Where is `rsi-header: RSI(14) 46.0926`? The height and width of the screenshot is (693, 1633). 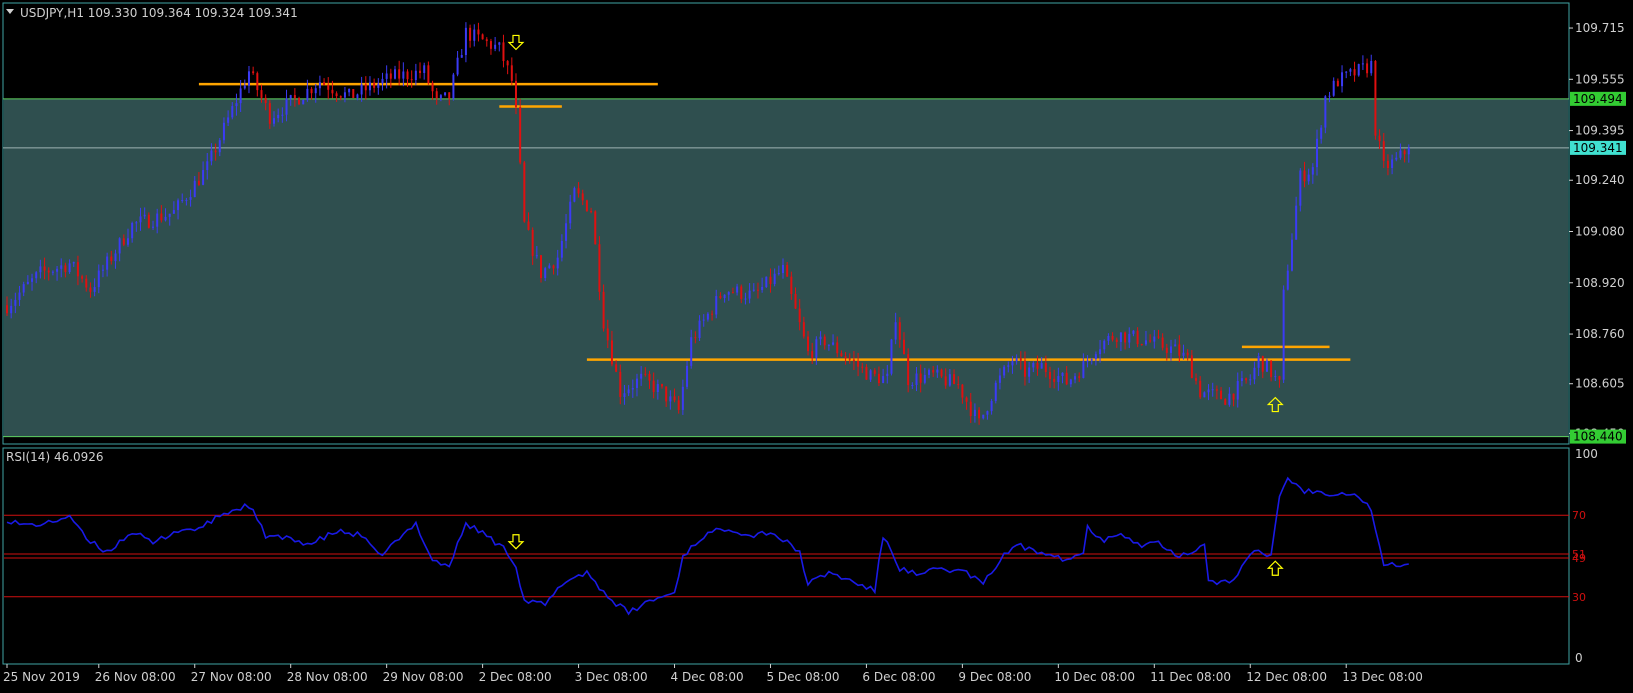
rsi-header: RSI(14) 46.0926 is located at coordinates (55, 457).